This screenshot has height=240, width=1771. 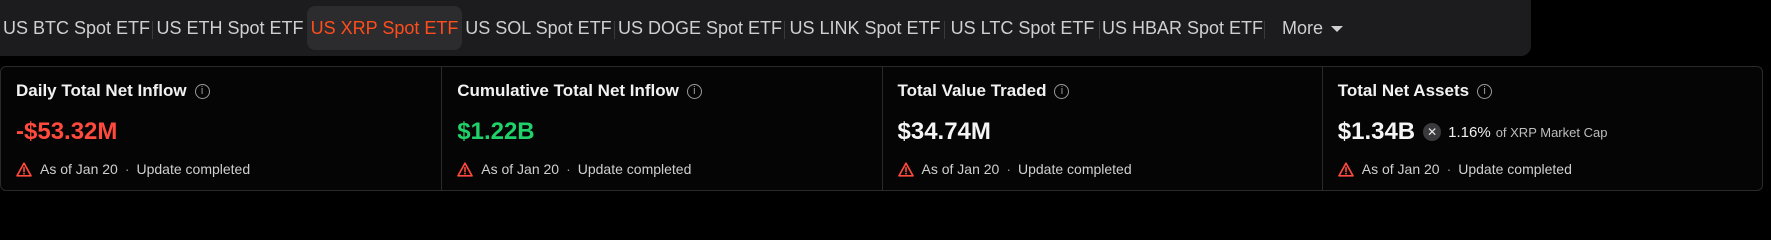 I want to click on total-value-traded-title-row: Total Value Traded i, so click(x=1110, y=91).